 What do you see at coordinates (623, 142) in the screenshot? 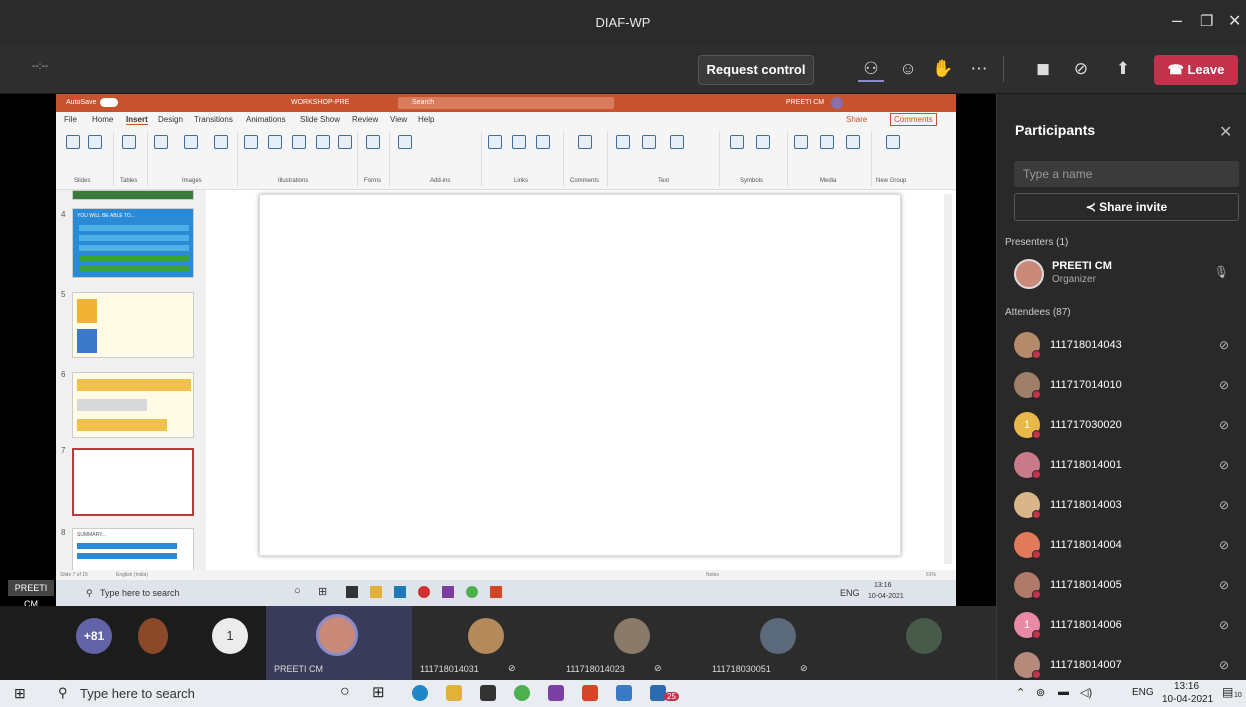
I see `text-box-icon` at bounding box center [623, 142].